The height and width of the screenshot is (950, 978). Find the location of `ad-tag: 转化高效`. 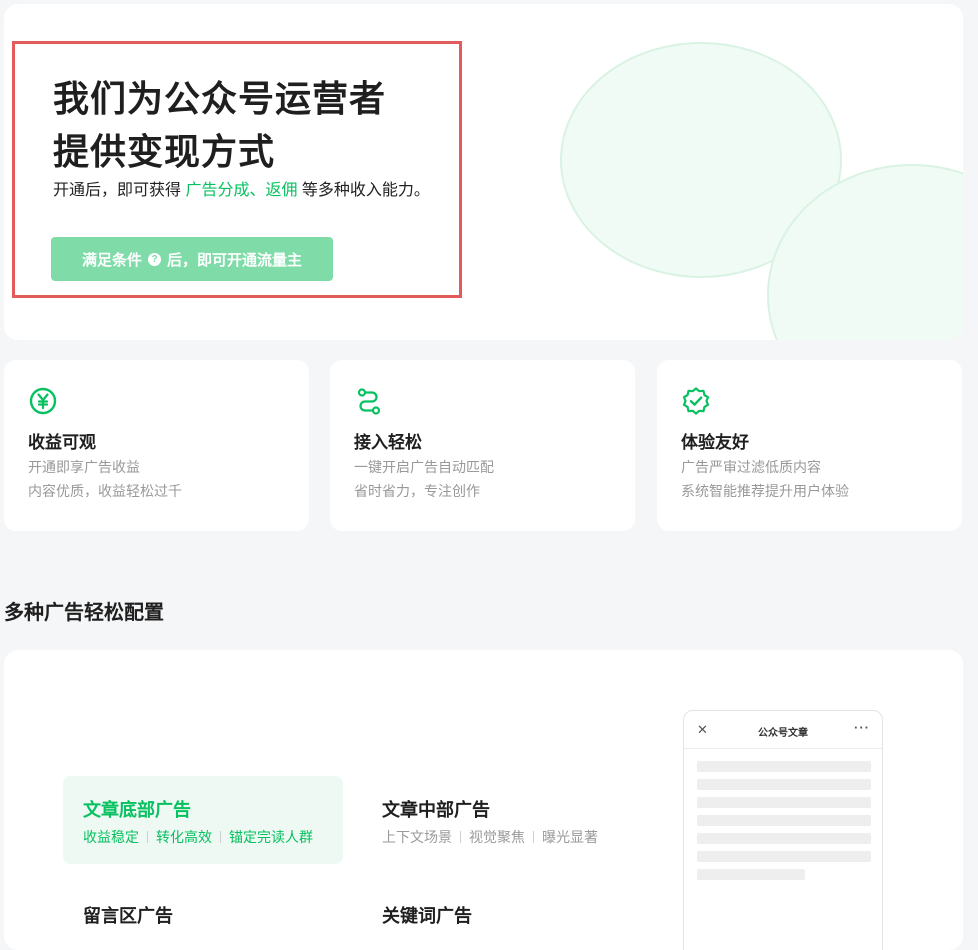

ad-tag: 转化高效 is located at coordinates (184, 837).